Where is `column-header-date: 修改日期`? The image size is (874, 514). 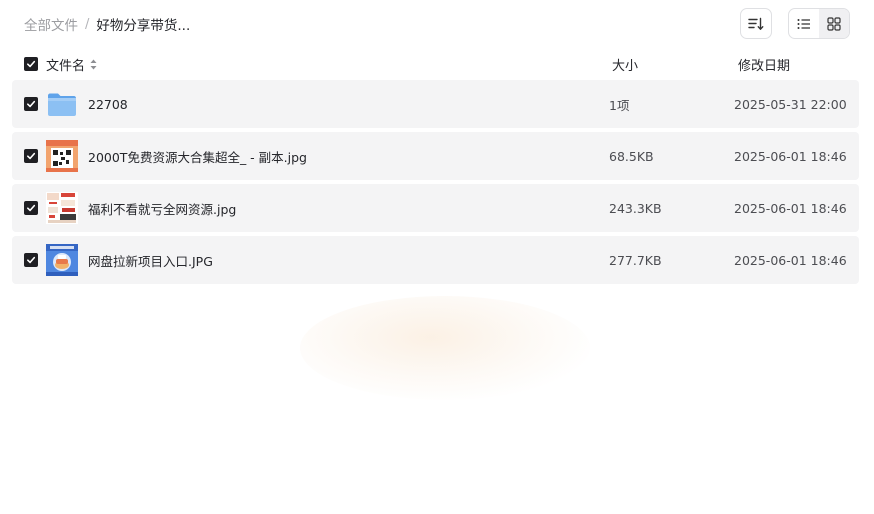 column-header-date: 修改日期 is located at coordinates (764, 64).